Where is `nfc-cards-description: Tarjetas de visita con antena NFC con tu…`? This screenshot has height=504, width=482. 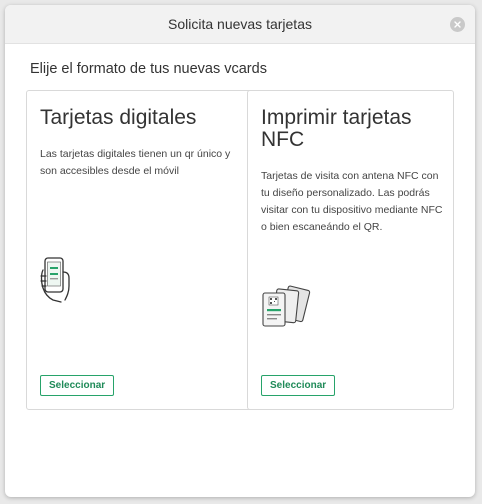
nfc-cards-description: Tarjetas de visita con antena NFC con tu… is located at coordinates (352, 201).